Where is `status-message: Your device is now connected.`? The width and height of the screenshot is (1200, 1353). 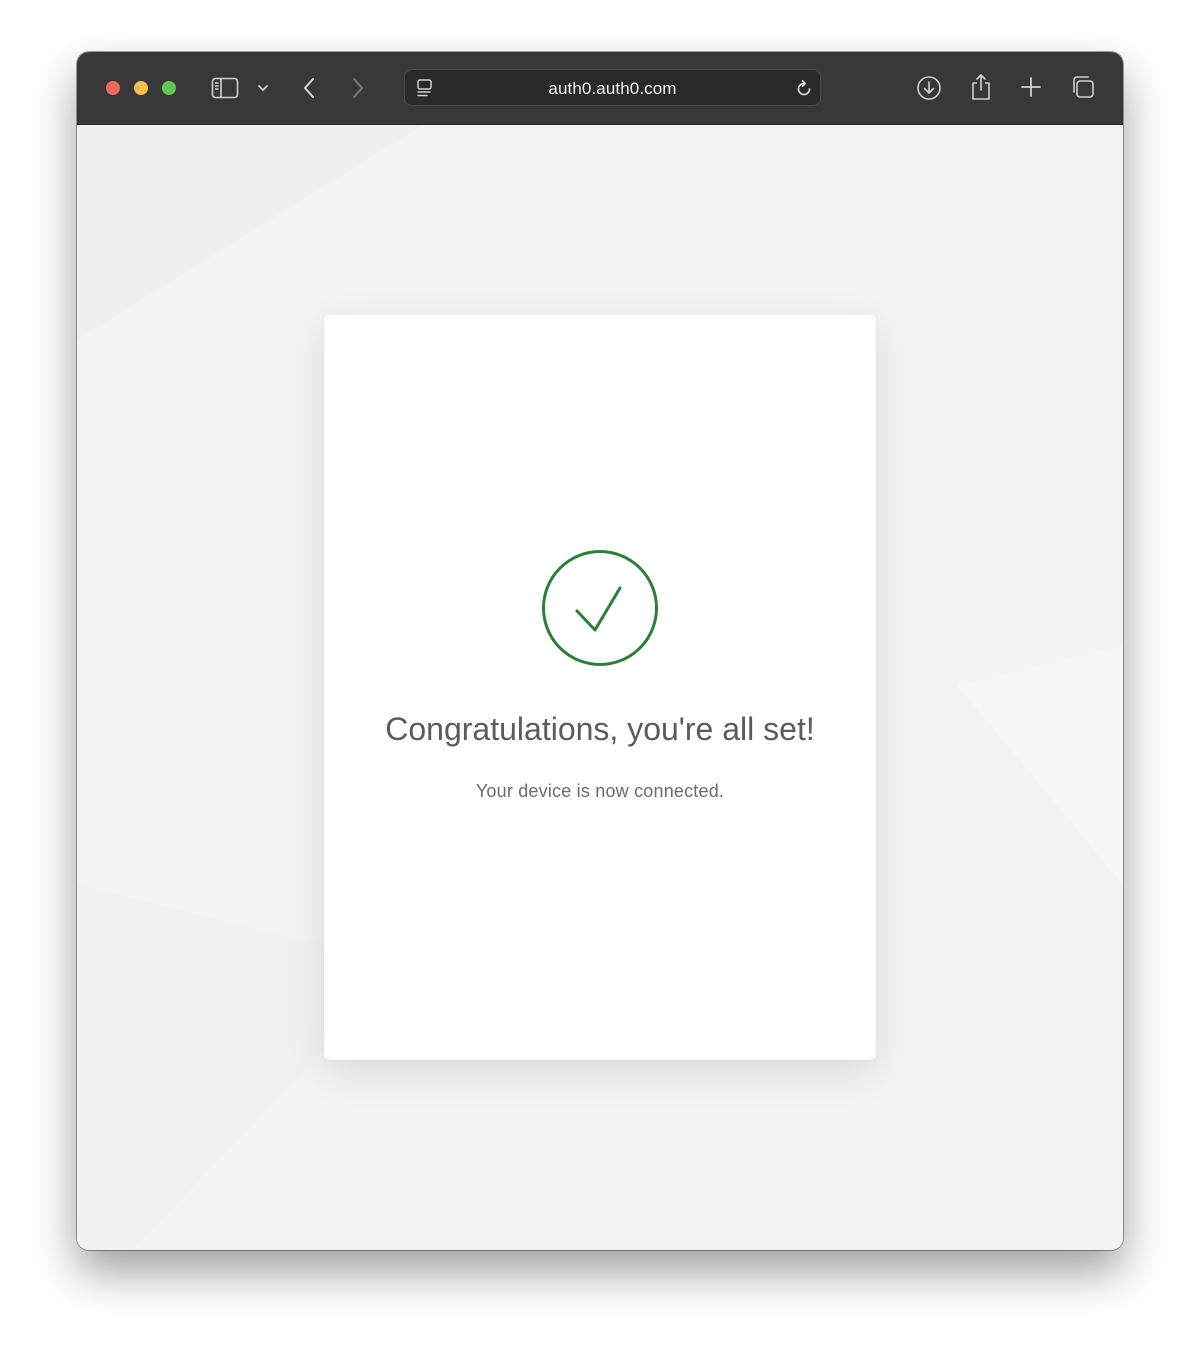 status-message: Your device is now connected. is located at coordinates (600, 791).